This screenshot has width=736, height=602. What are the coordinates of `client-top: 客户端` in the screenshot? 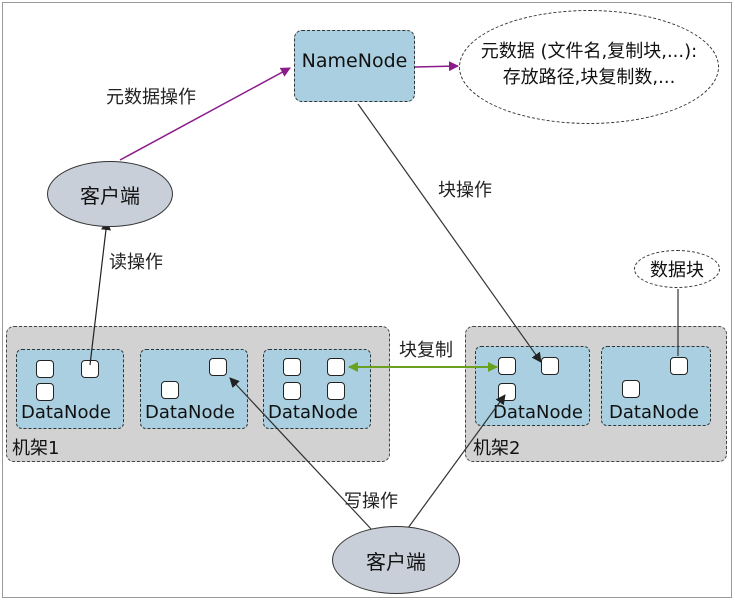 It's located at (110, 194).